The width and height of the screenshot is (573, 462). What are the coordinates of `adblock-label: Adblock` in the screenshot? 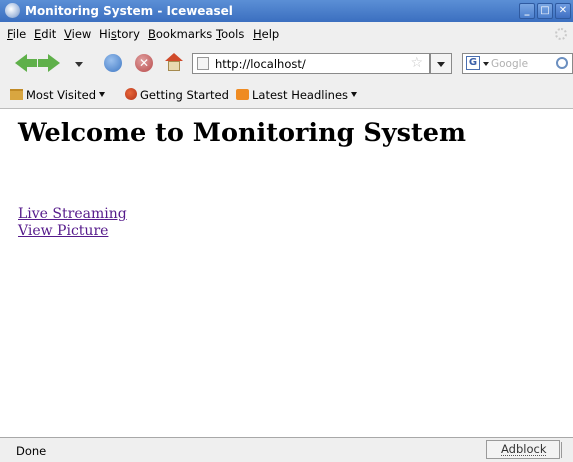 It's located at (524, 449).